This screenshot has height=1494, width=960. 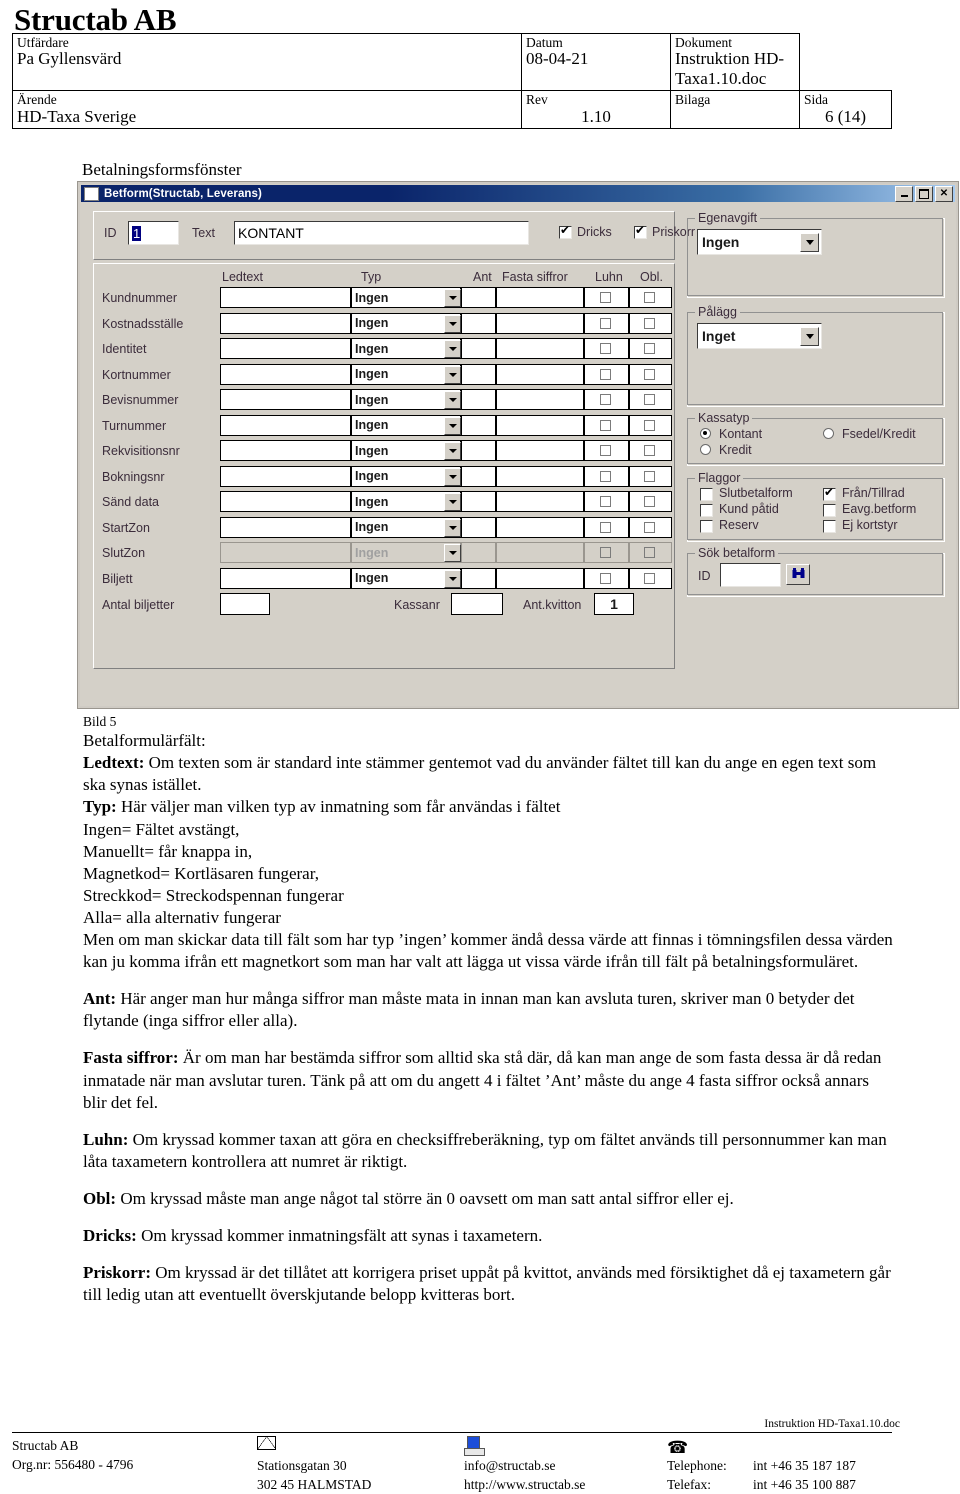 What do you see at coordinates (924, 193) in the screenshot?
I see `maximize-button` at bounding box center [924, 193].